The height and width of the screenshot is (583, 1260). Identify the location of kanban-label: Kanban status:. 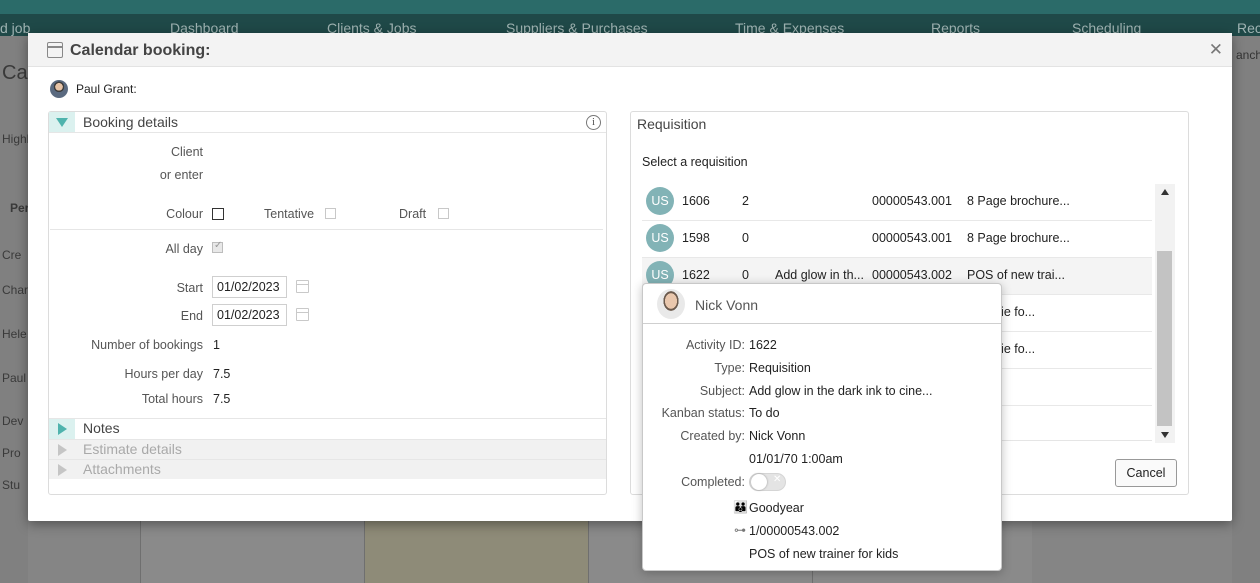
(703, 413).